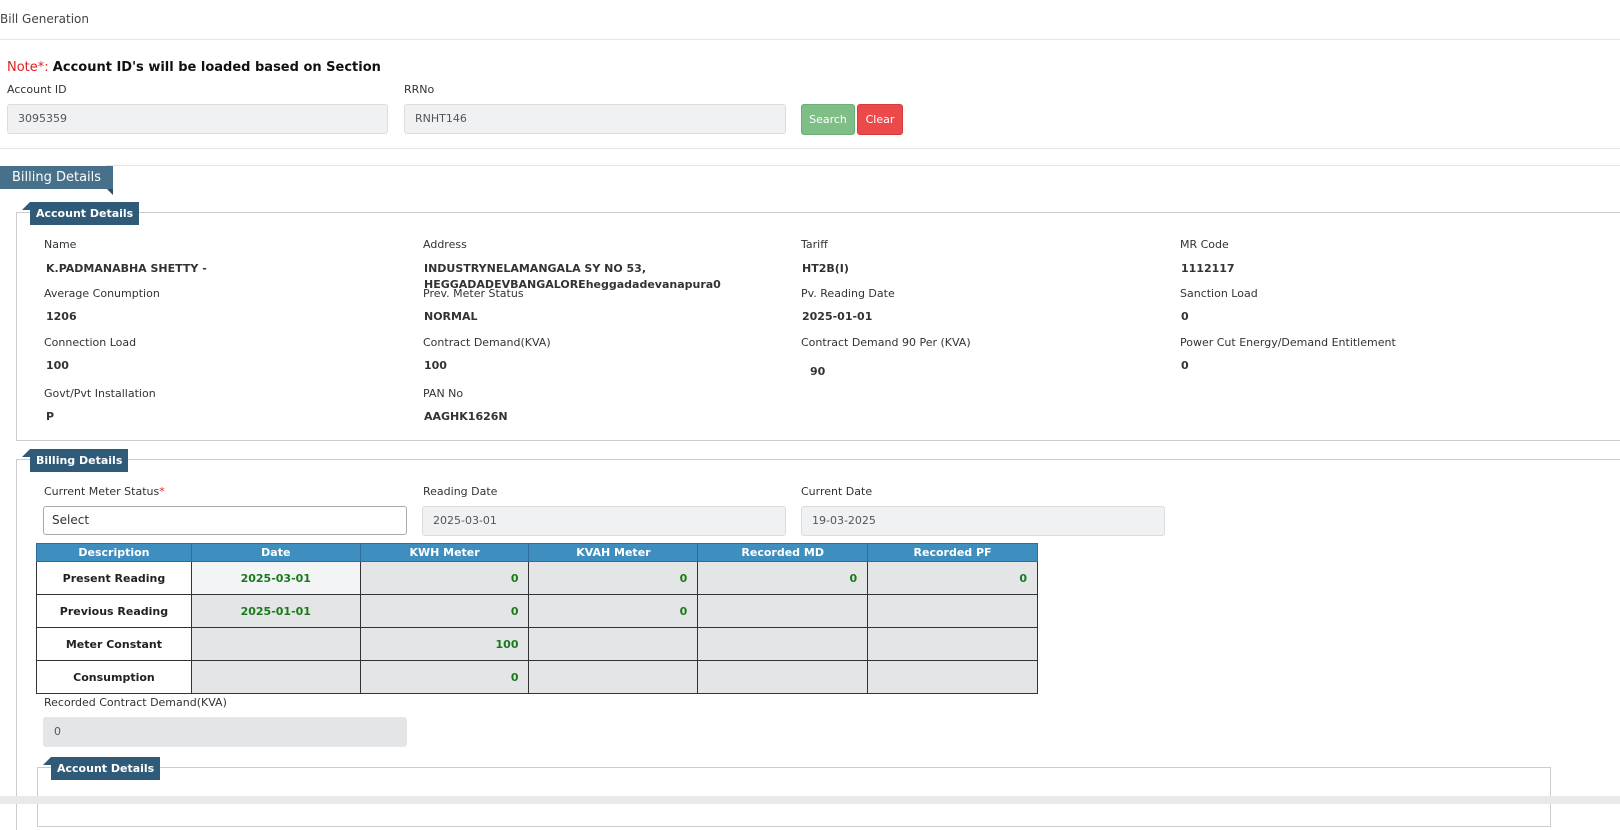  Describe the element at coordinates (61, 316) in the screenshot. I see `avg-consumption-value: 1206` at that location.